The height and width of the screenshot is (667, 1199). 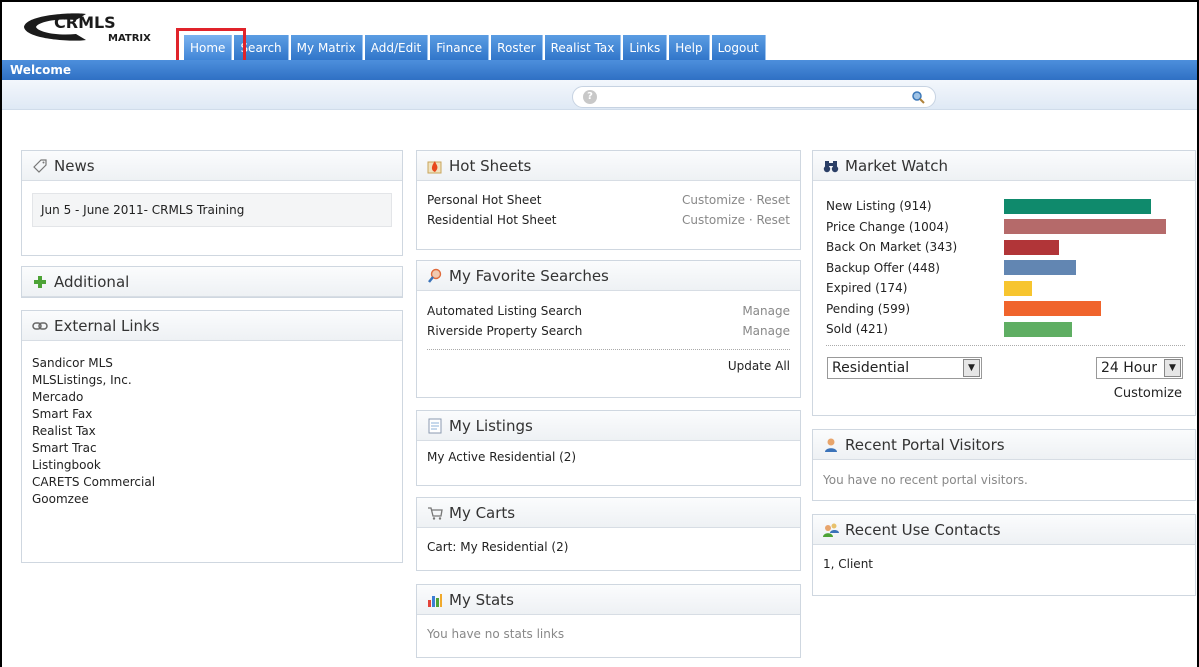 What do you see at coordinates (590, 97) in the screenshot?
I see `help-icon: ?` at bounding box center [590, 97].